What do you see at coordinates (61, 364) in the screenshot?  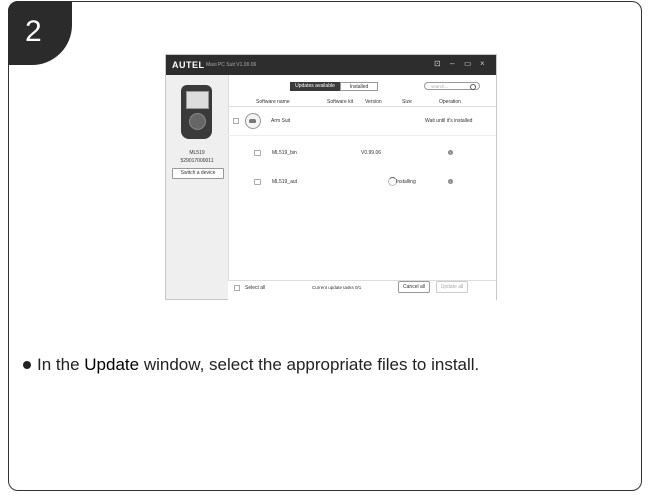 I see `instruction-prefix: In the` at bounding box center [61, 364].